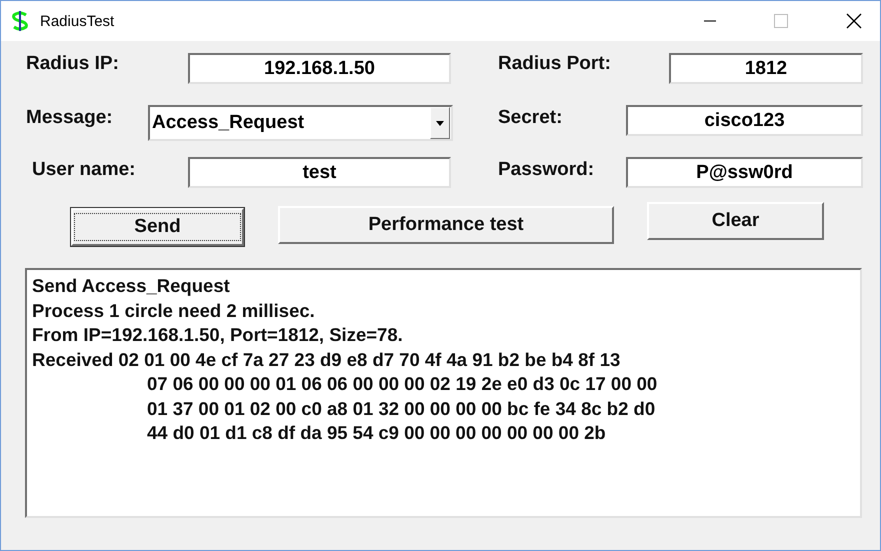  I want to click on input-field: 1812, so click(766, 68).